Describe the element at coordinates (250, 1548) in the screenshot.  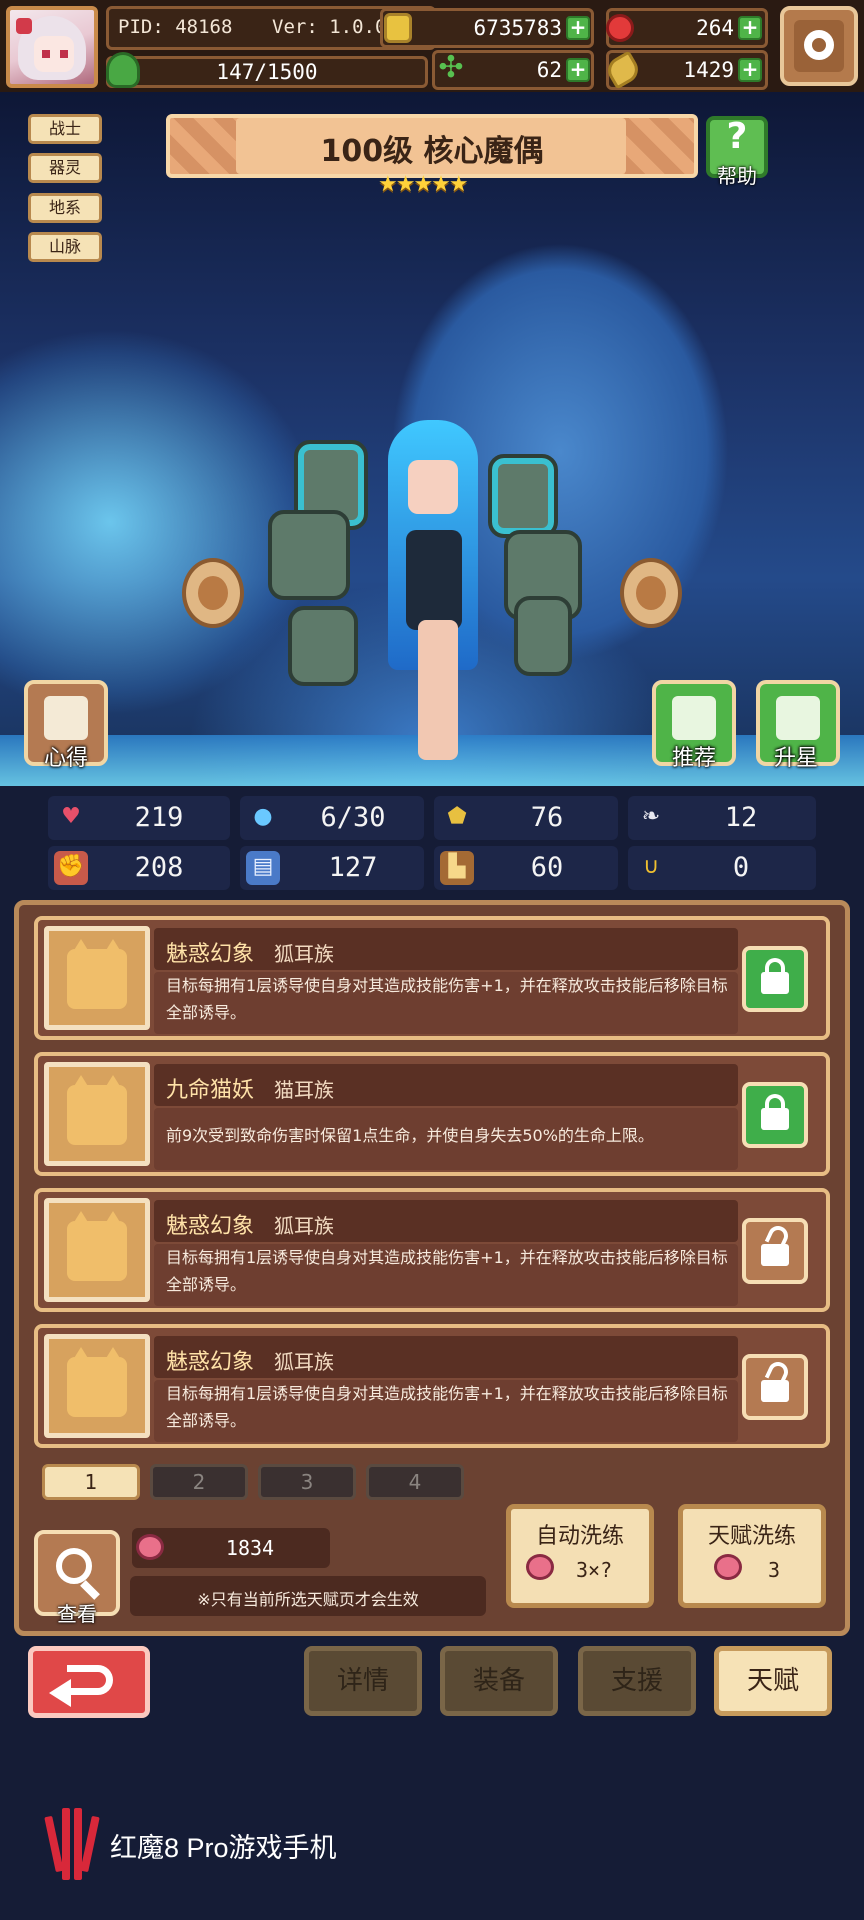
I see `fruit-count: 1834` at that location.